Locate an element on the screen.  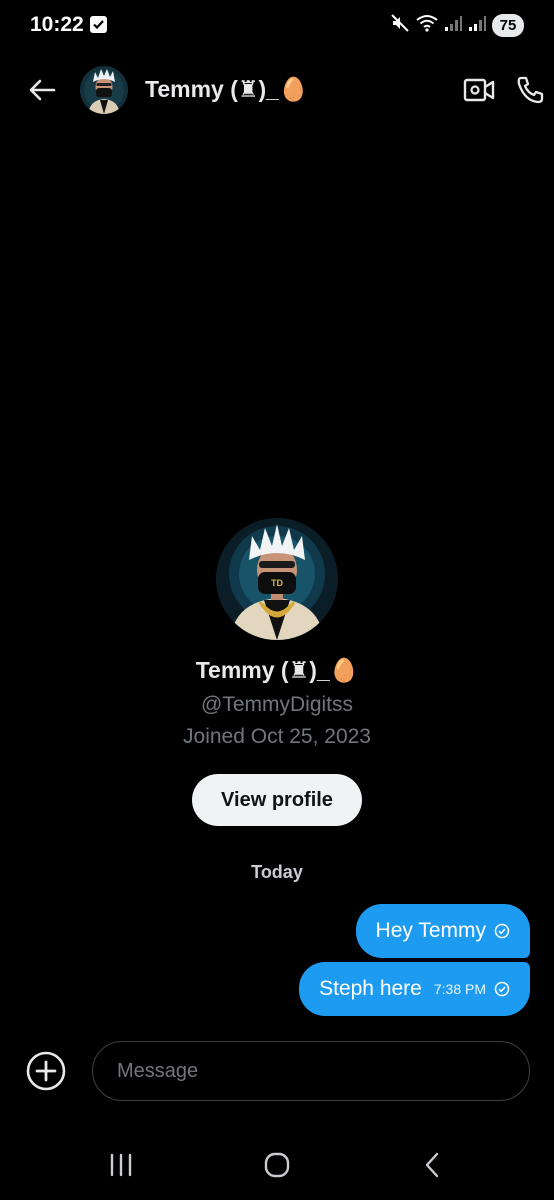
profile-avatar: TD is located at coordinates (277, 579).